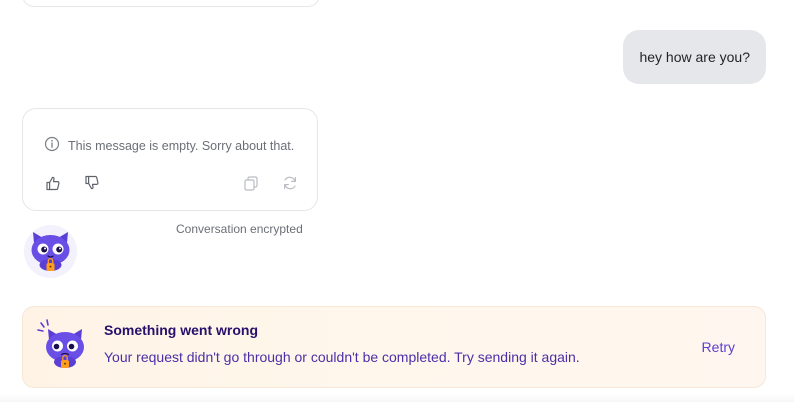 Image resolution: width=794 pixels, height=402 pixels. Describe the element at coordinates (65, 347) in the screenshot. I see `worried-cat-mascot-icon` at that location.